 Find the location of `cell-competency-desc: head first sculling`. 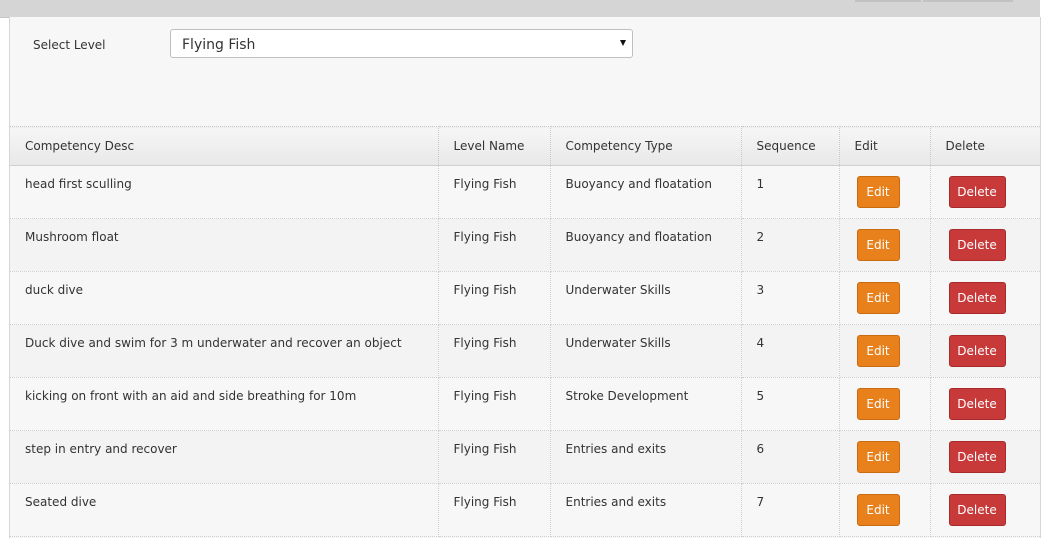

cell-competency-desc: head first sculling is located at coordinates (224, 192).